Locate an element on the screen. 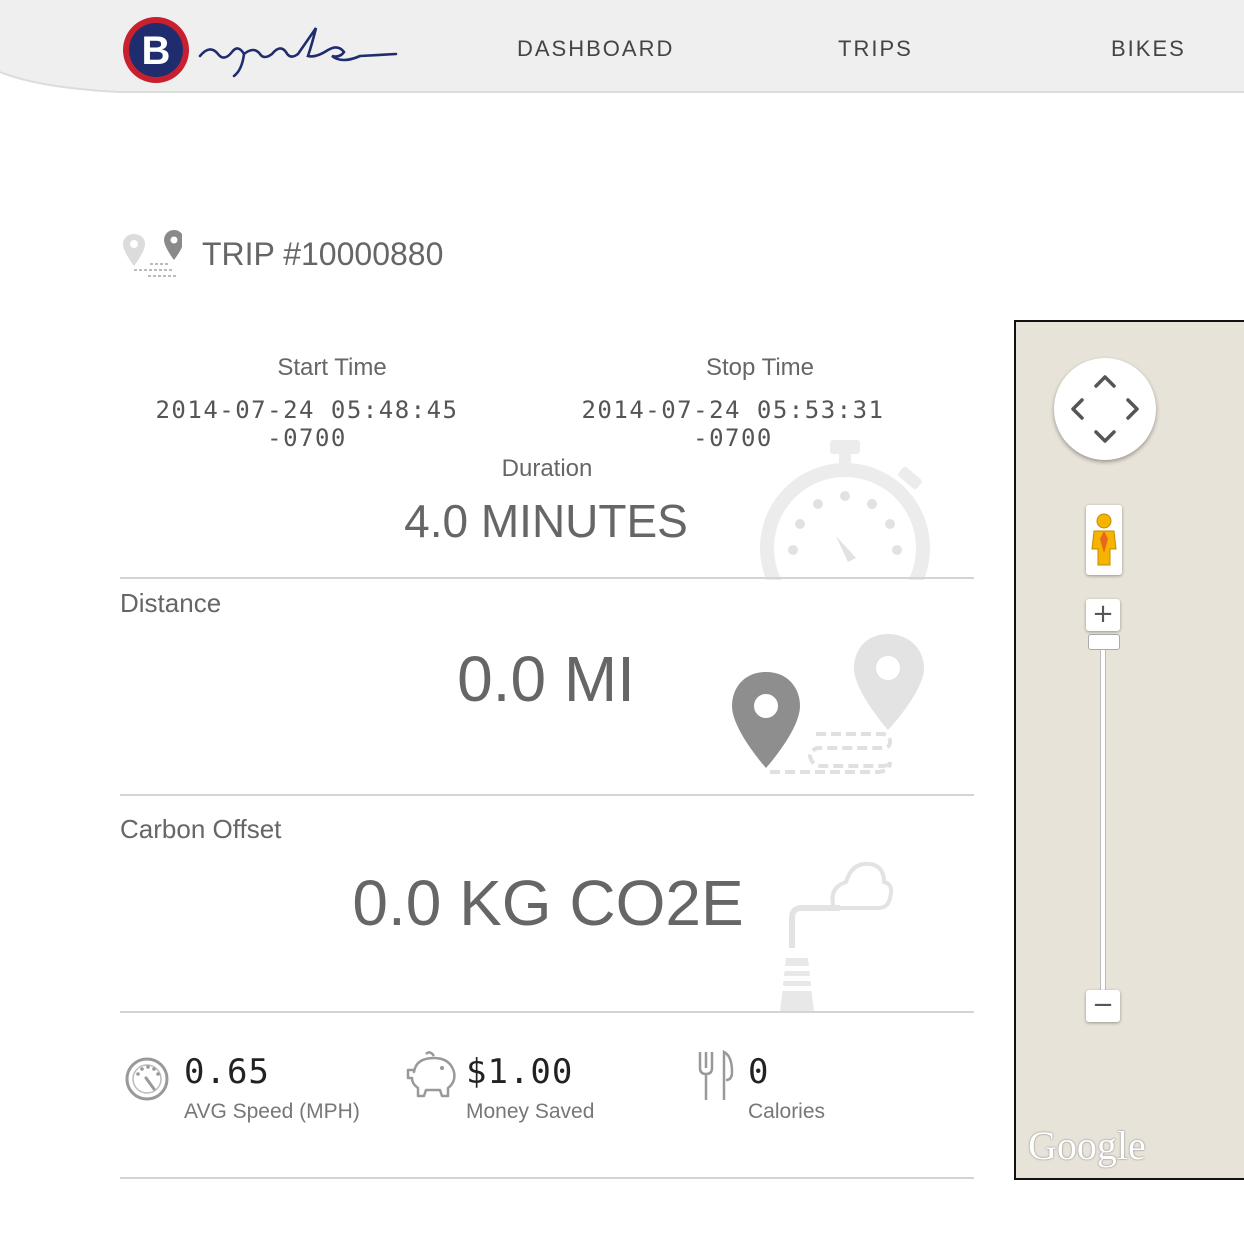 The image size is (1244, 1244). calories-label: Calories is located at coordinates (787, 1111).